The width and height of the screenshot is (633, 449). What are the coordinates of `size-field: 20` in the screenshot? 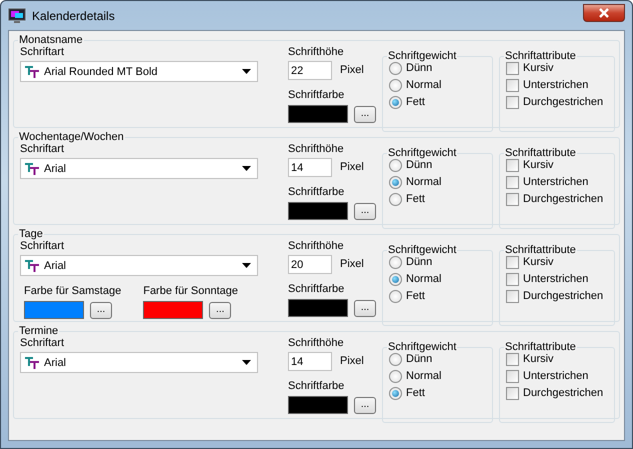 It's located at (310, 264).